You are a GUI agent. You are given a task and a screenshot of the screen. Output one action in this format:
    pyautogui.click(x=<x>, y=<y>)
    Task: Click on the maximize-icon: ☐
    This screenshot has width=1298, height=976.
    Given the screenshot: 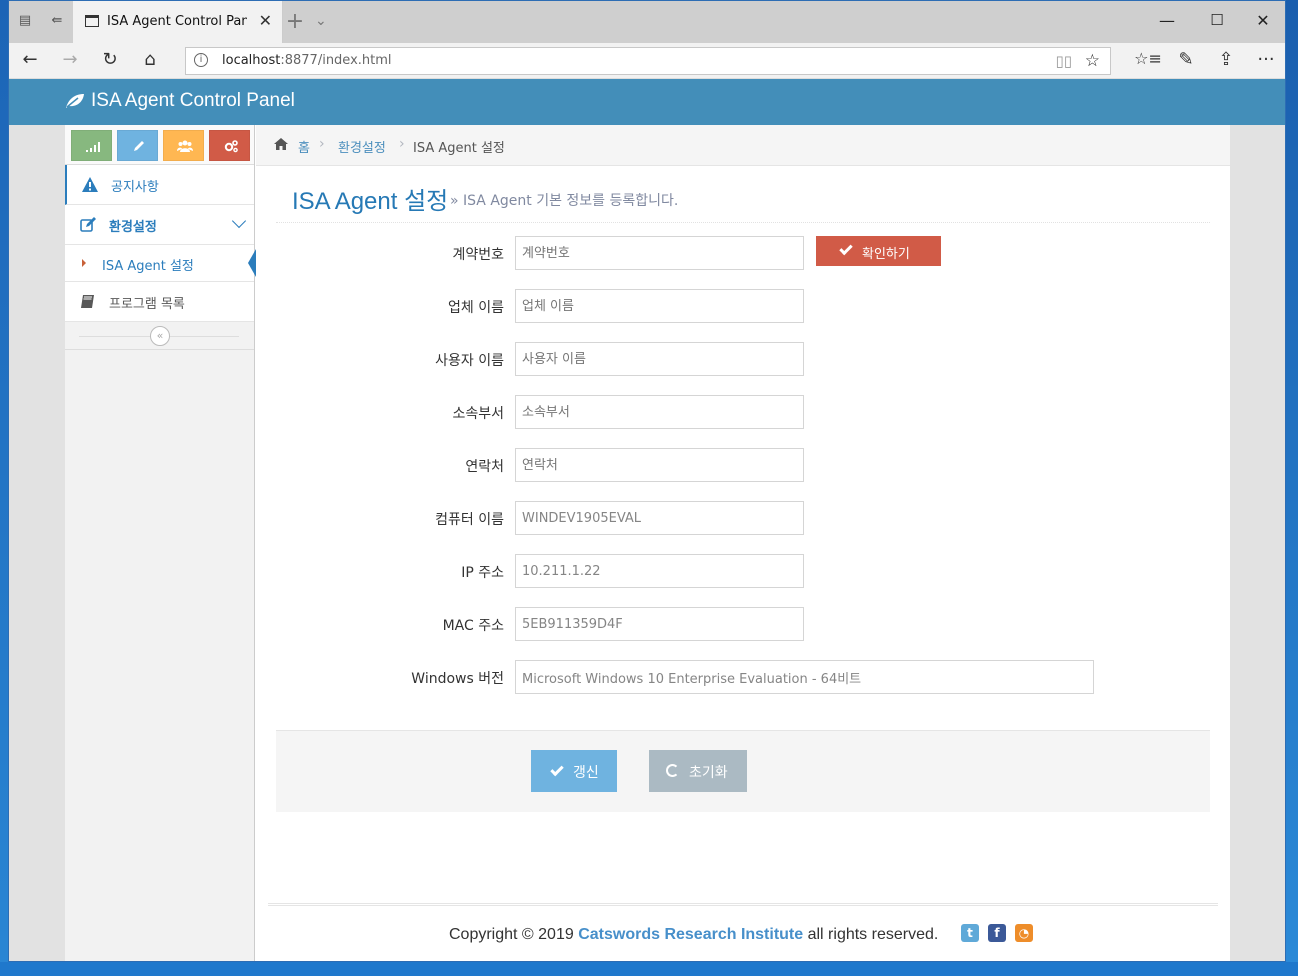 What is the action you would take?
    pyautogui.click(x=1217, y=20)
    